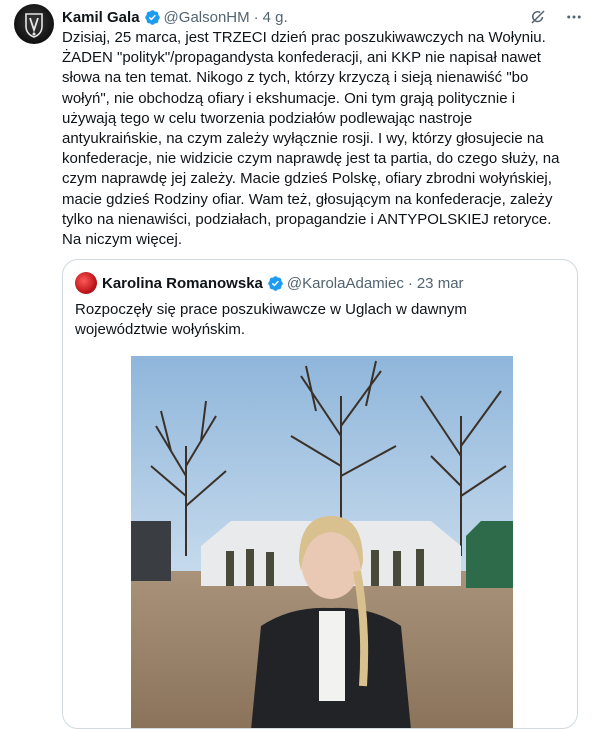 The width and height of the screenshot is (593, 729). Describe the element at coordinates (440, 283) in the screenshot. I see `quoted-time: 23 mar` at that location.